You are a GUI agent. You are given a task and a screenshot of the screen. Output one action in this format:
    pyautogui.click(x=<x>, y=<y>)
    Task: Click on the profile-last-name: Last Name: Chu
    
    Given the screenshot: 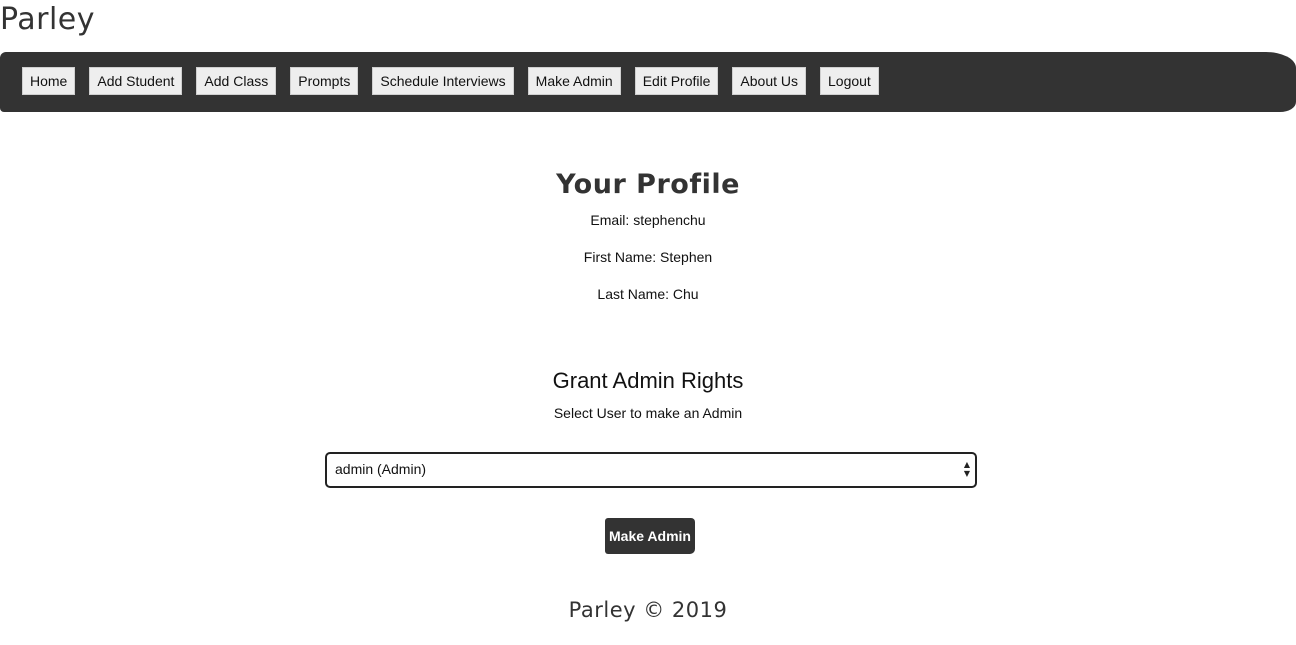 What is the action you would take?
    pyautogui.click(x=648, y=294)
    